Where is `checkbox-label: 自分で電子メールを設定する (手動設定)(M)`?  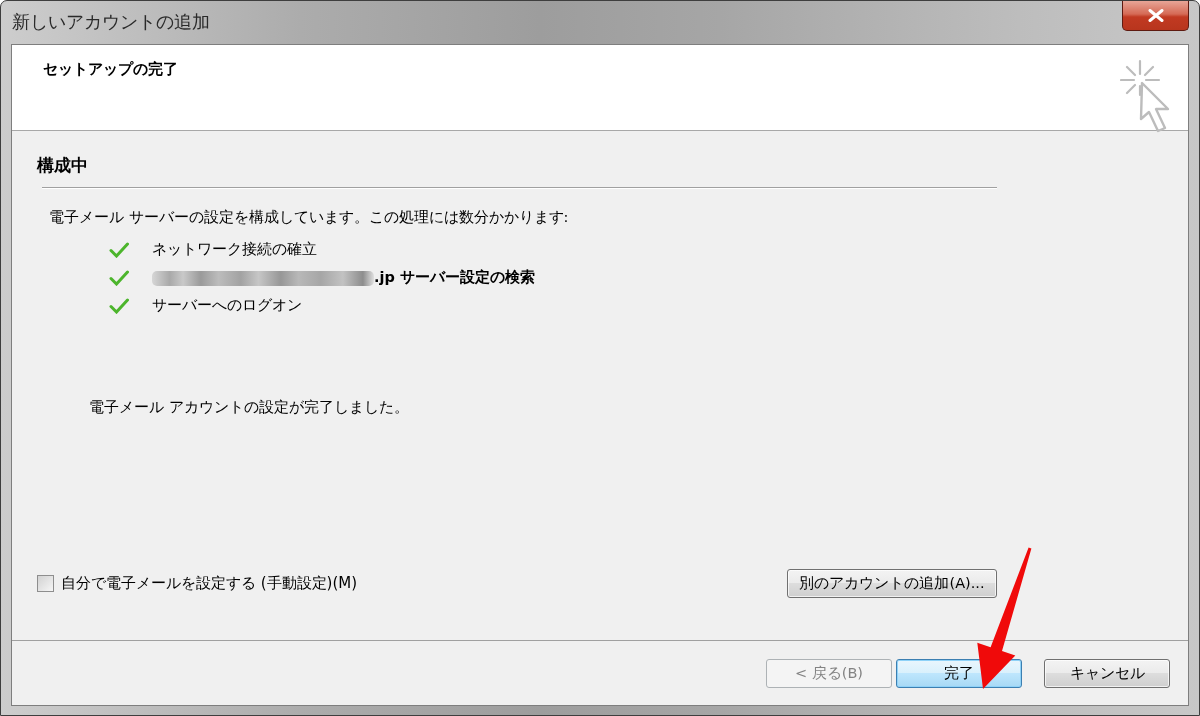
checkbox-label: 自分で電子メールを設定する (手動設定)(M) is located at coordinates (209, 583).